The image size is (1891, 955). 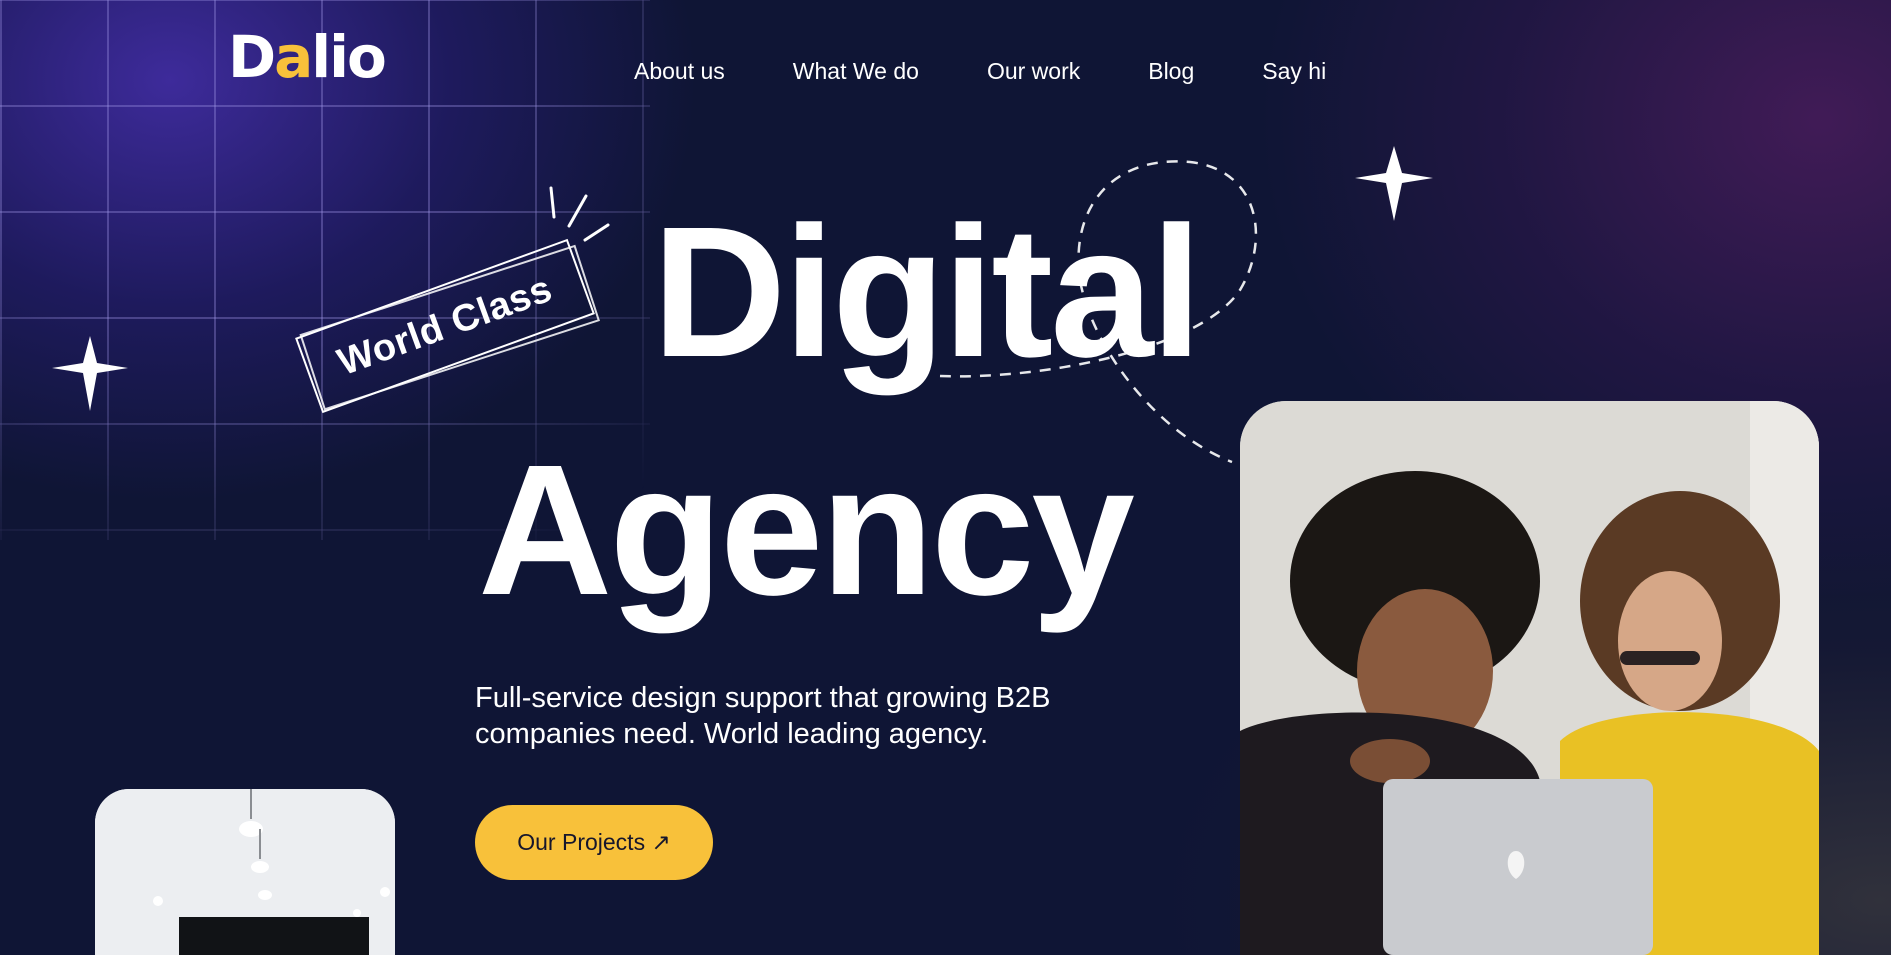 I want to click on subtitle-line-2: companies need. World leading agency., so click(x=732, y=734).